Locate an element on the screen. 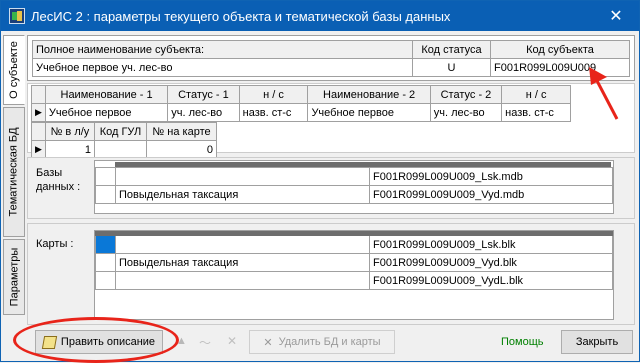  maps-label: Карты : is located at coordinates (55, 244).